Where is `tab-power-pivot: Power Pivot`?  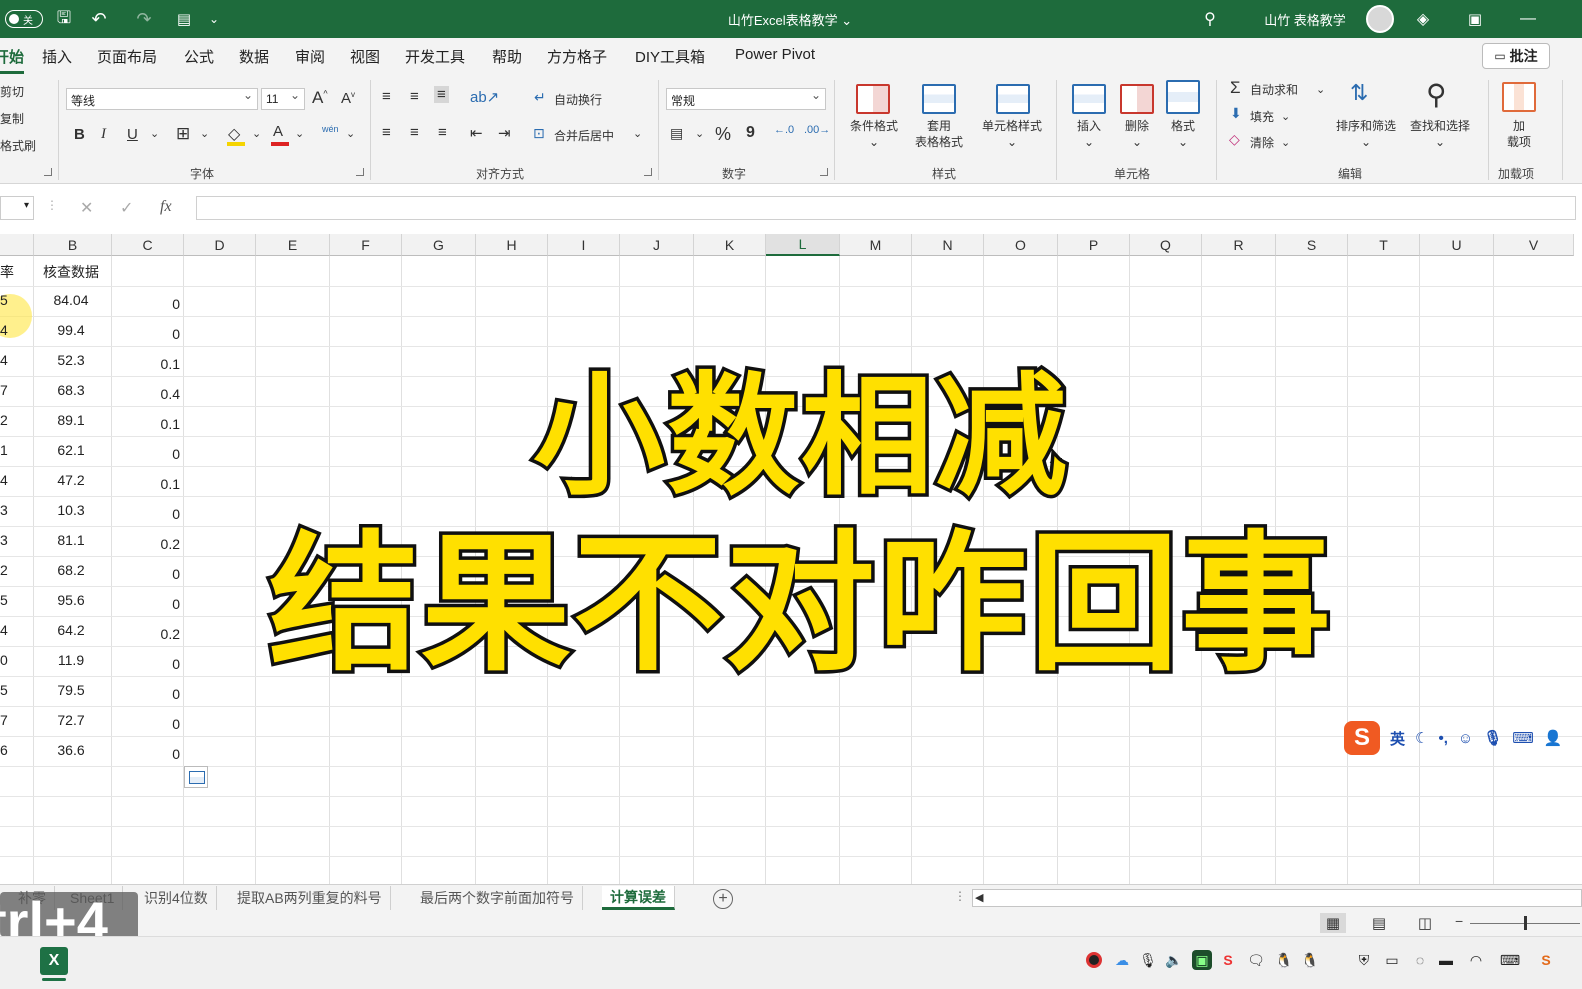
tab-power-pivot: Power Pivot is located at coordinates (775, 54).